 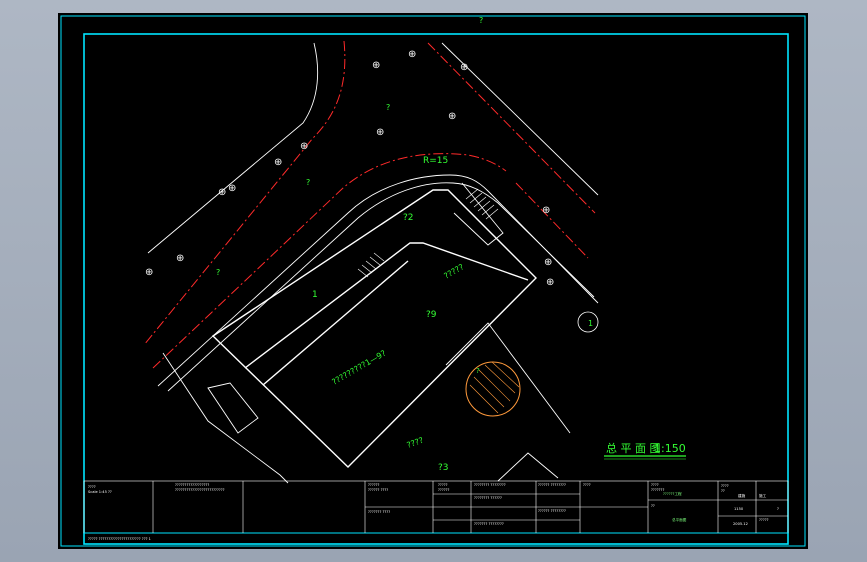 I want to click on tb-cell-b2: ??????????????????????????, so click(x=200, y=490).